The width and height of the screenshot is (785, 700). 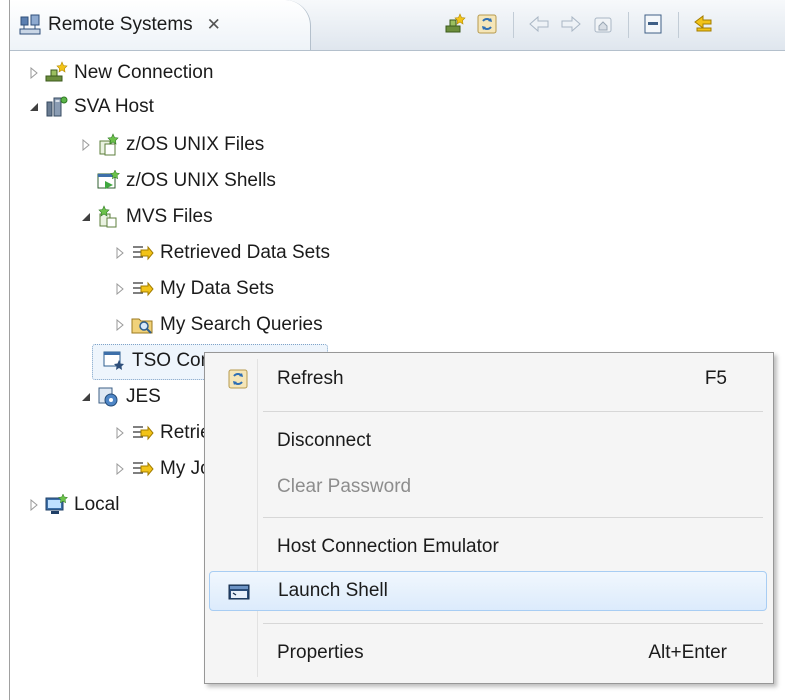 What do you see at coordinates (71, 505) in the screenshot?
I see `tree-item-local: Local` at bounding box center [71, 505].